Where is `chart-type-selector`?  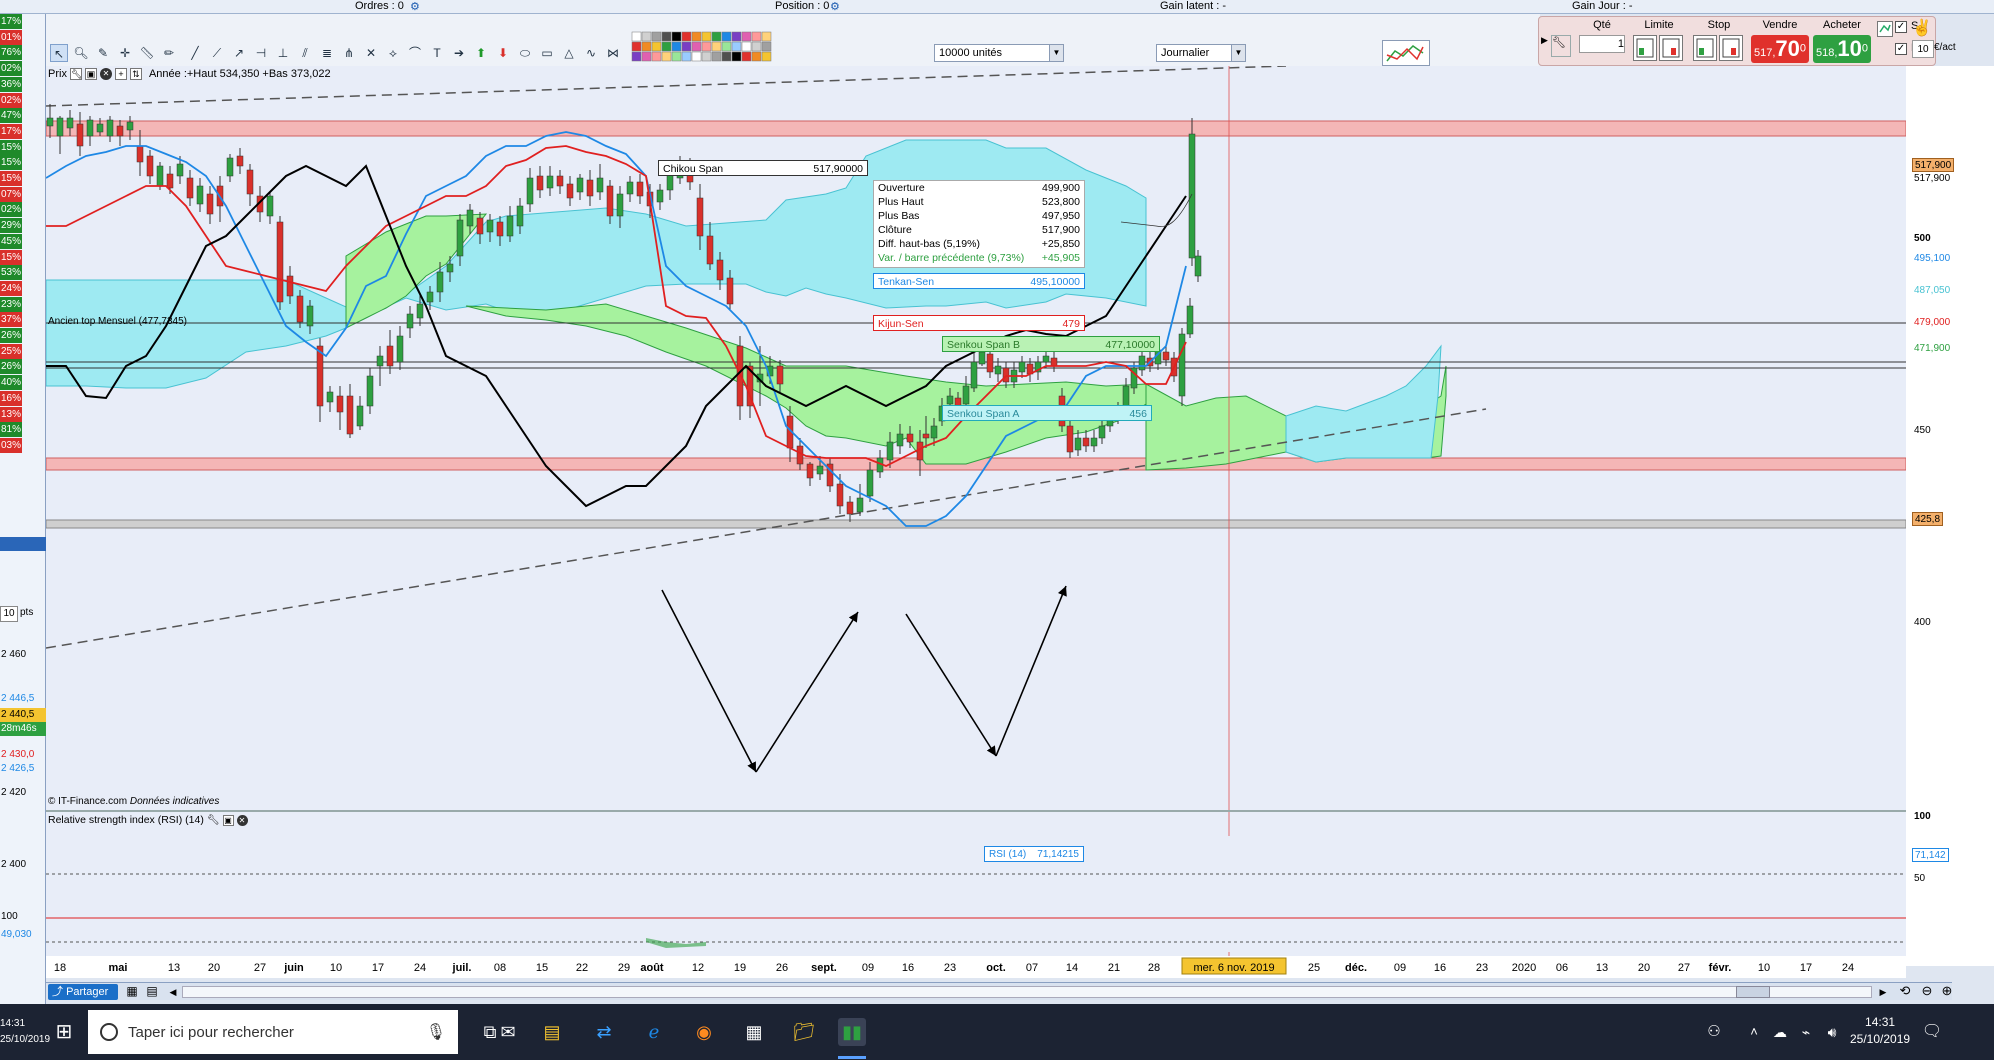
chart-type-selector is located at coordinates (1406, 53).